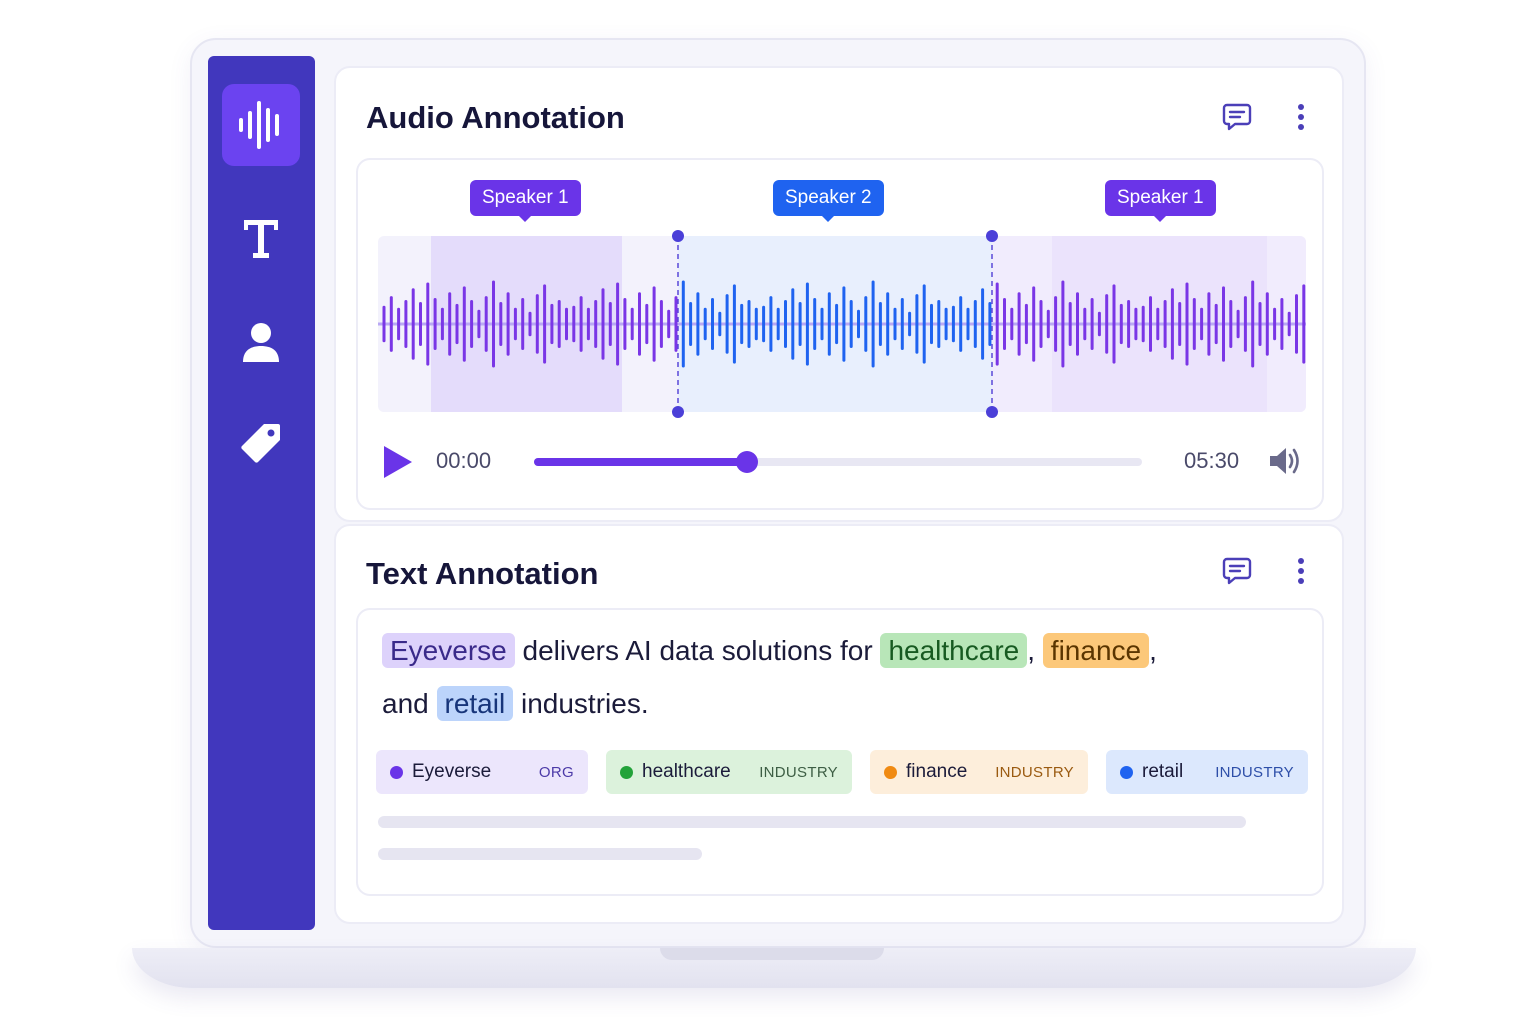 This screenshot has width=1536, height=1024. Describe the element at coordinates (838, 462) in the screenshot. I see `seek-bar` at that location.